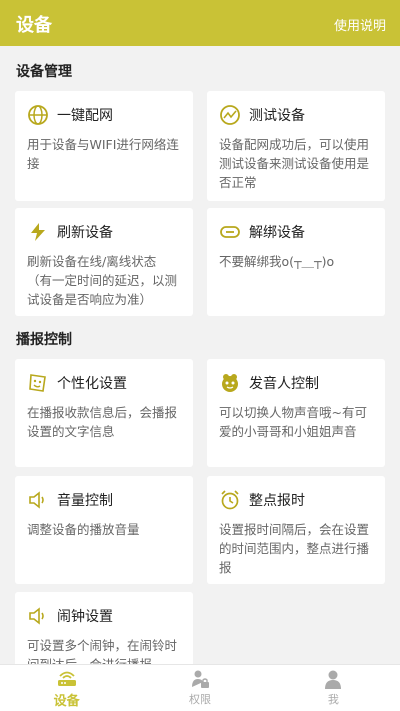 The image size is (400, 711). What do you see at coordinates (85, 501) in the screenshot?
I see `card-title: 音量控制` at bounding box center [85, 501].